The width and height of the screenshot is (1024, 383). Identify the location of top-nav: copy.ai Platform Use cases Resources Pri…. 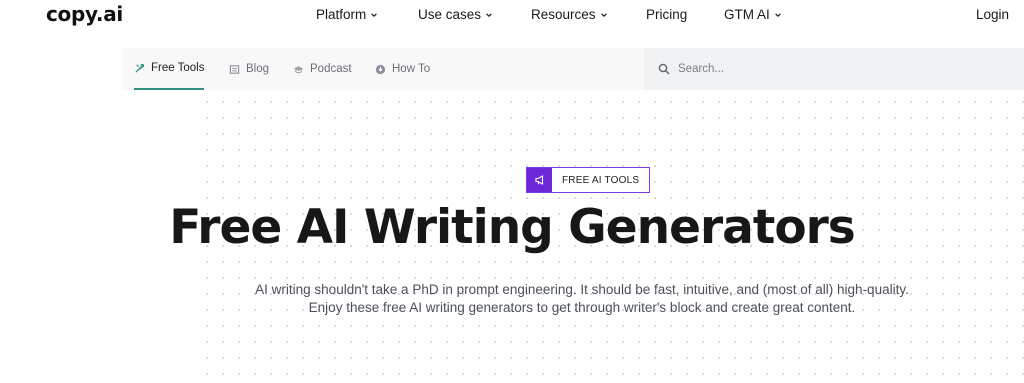
(512, 15).